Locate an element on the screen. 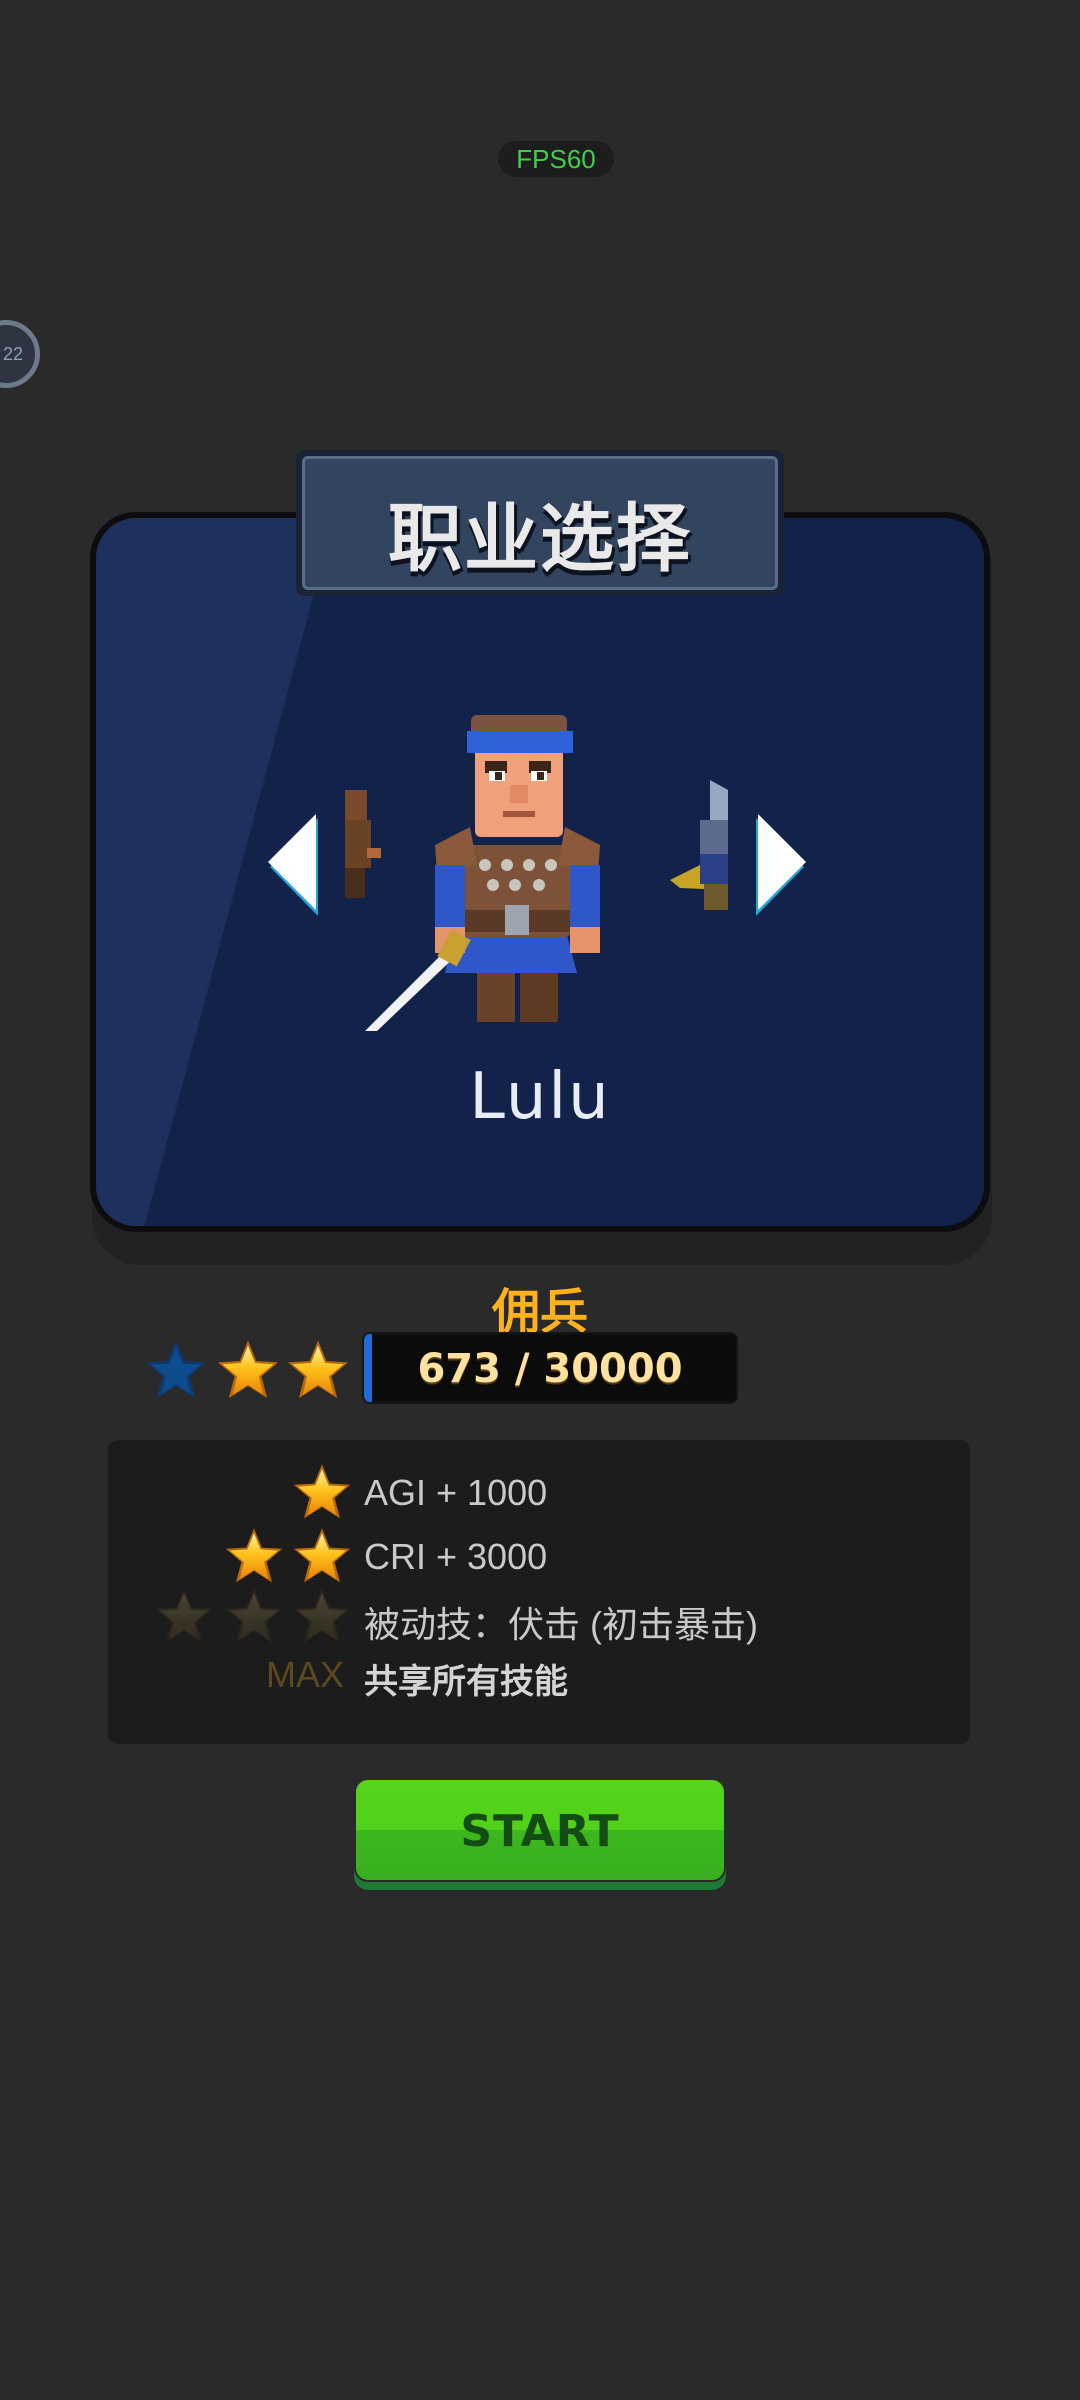 The image size is (1080, 2400). skill-row: MAX 共享所有技能 is located at coordinates (539, 1674).